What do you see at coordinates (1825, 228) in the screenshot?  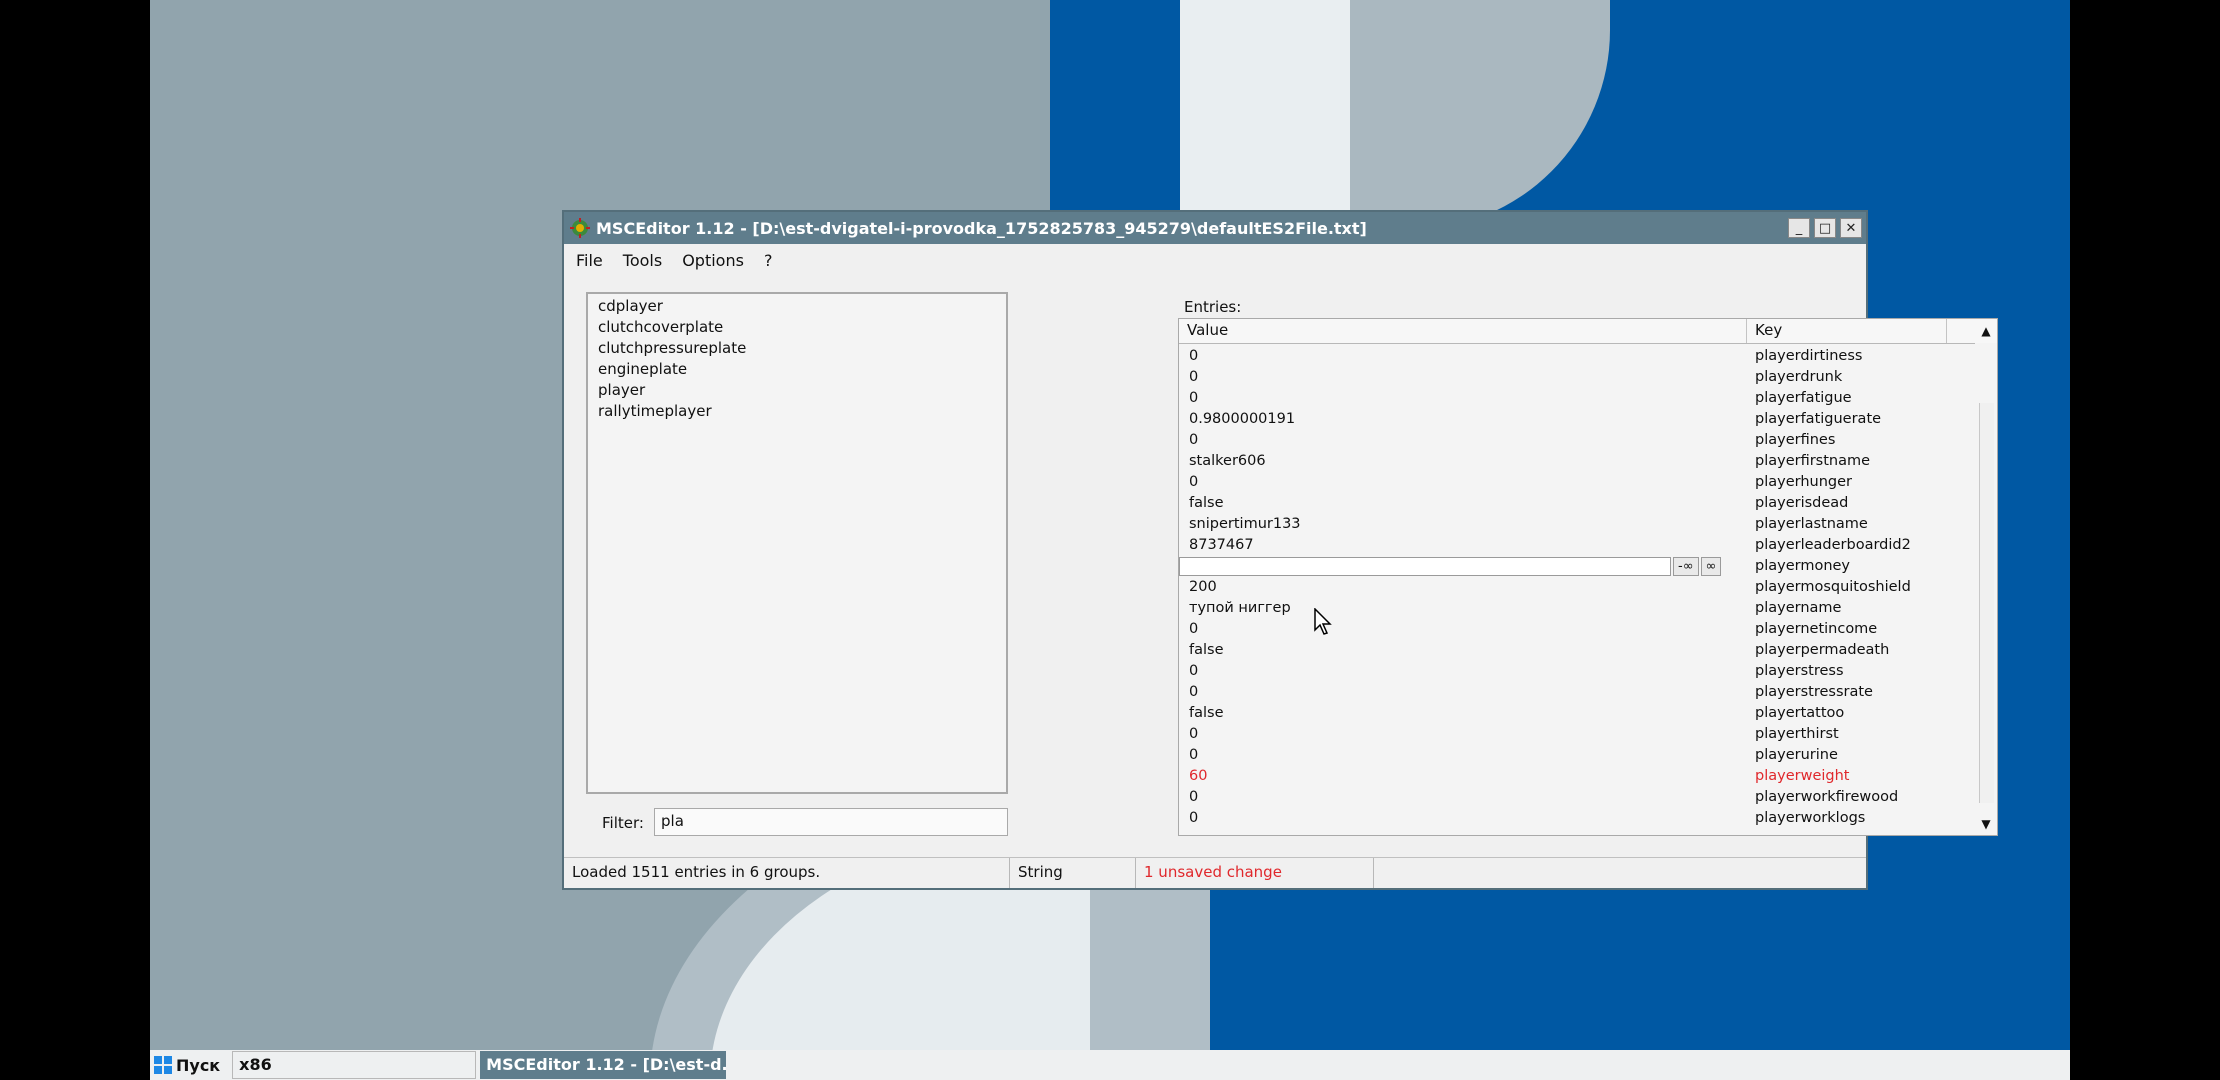 I see `maximize-button: □` at bounding box center [1825, 228].